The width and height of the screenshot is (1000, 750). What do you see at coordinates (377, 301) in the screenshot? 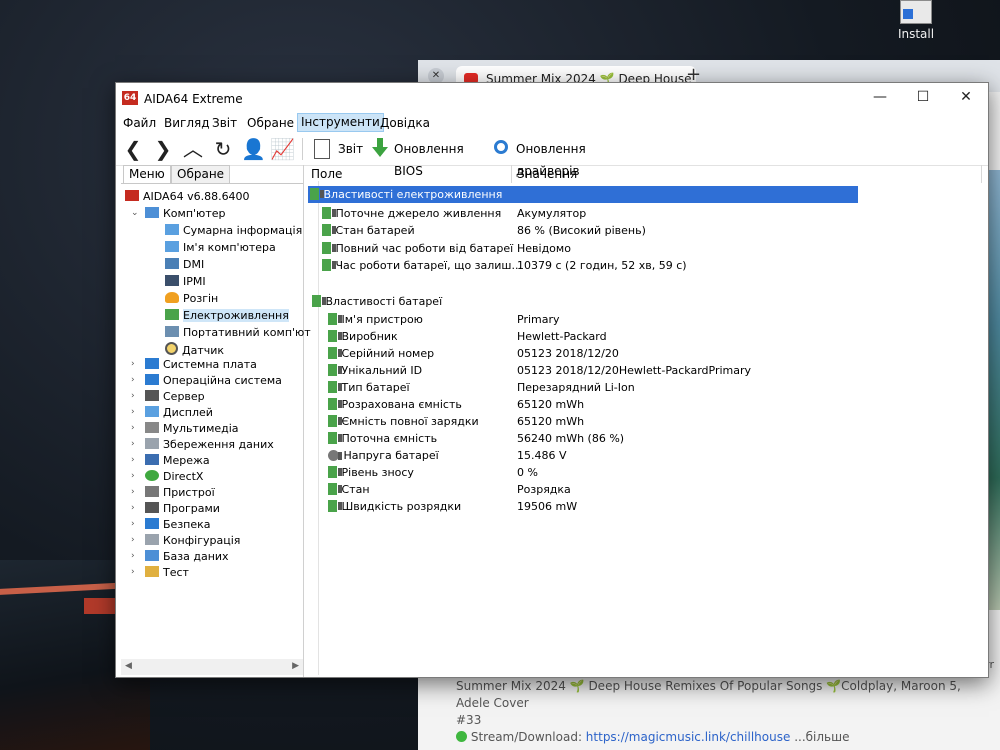
I see `section-battery-properties: Властивості батареї` at bounding box center [377, 301].